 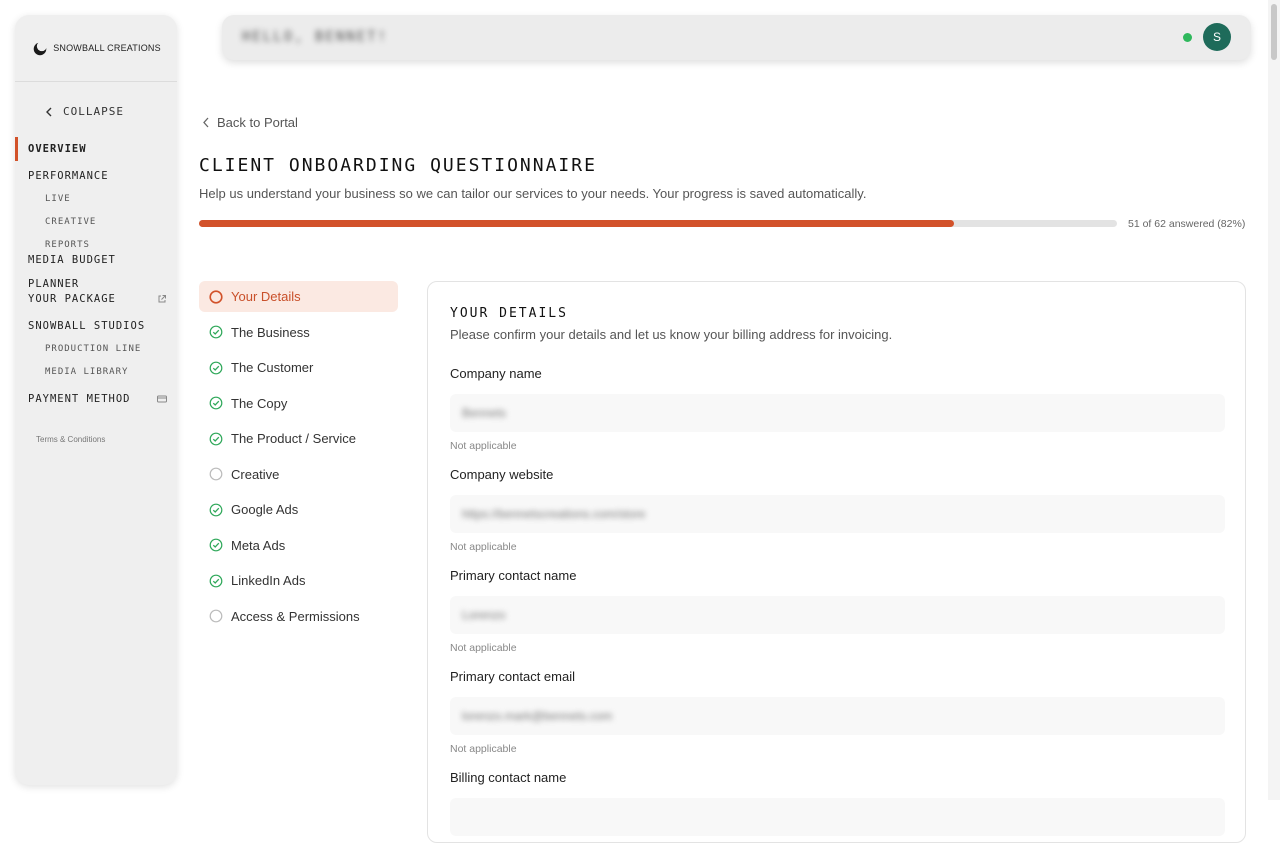 What do you see at coordinates (268, 580) in the screenshot?
I see `section-item-label: LinkedIn Ads` at bounding box center [268, 580].